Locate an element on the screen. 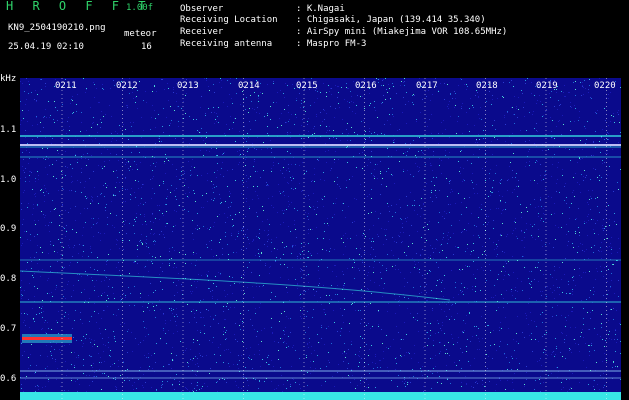 The height and width of the screenshot is (400, 629). meteor-count: 16 is located at coordinates (146, 47).